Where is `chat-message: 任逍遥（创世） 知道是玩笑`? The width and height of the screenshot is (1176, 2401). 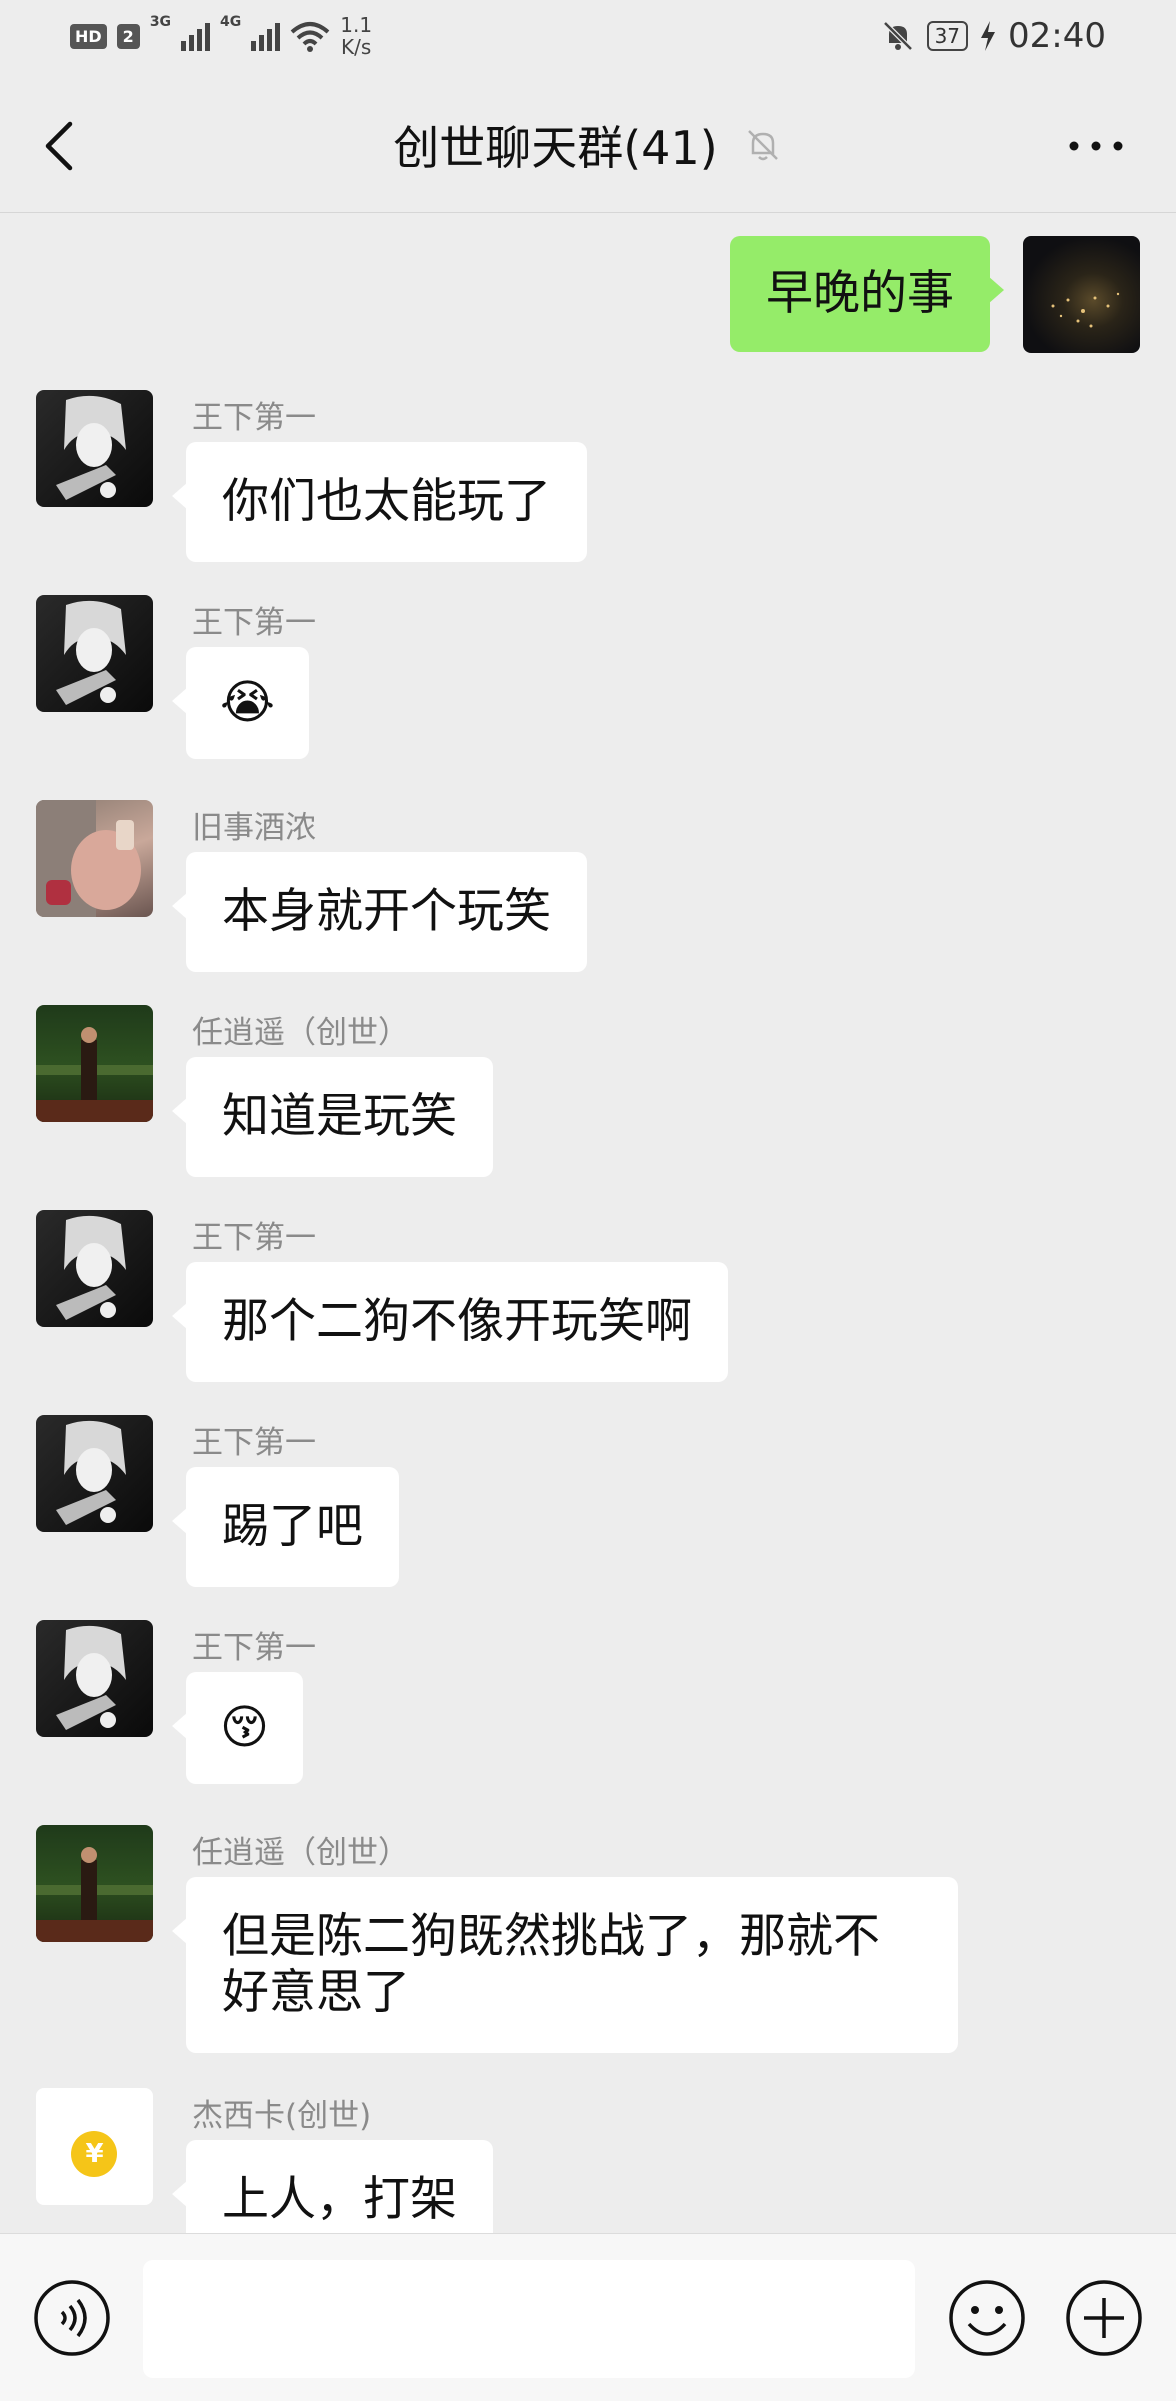 chat-message: 任逍遥（创世） 知道是玩笑 is located at coordinates (586, 1095).